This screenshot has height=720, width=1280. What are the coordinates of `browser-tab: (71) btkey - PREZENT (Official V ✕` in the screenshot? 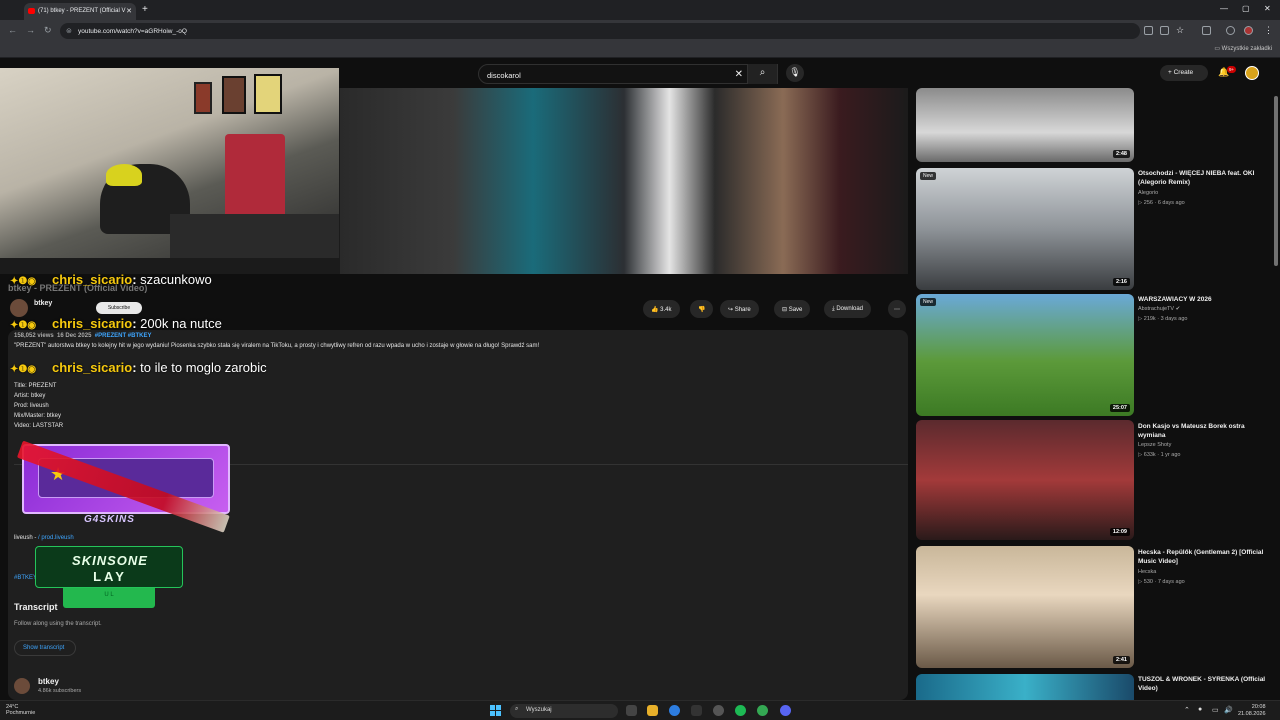 It's located at (80, 11).